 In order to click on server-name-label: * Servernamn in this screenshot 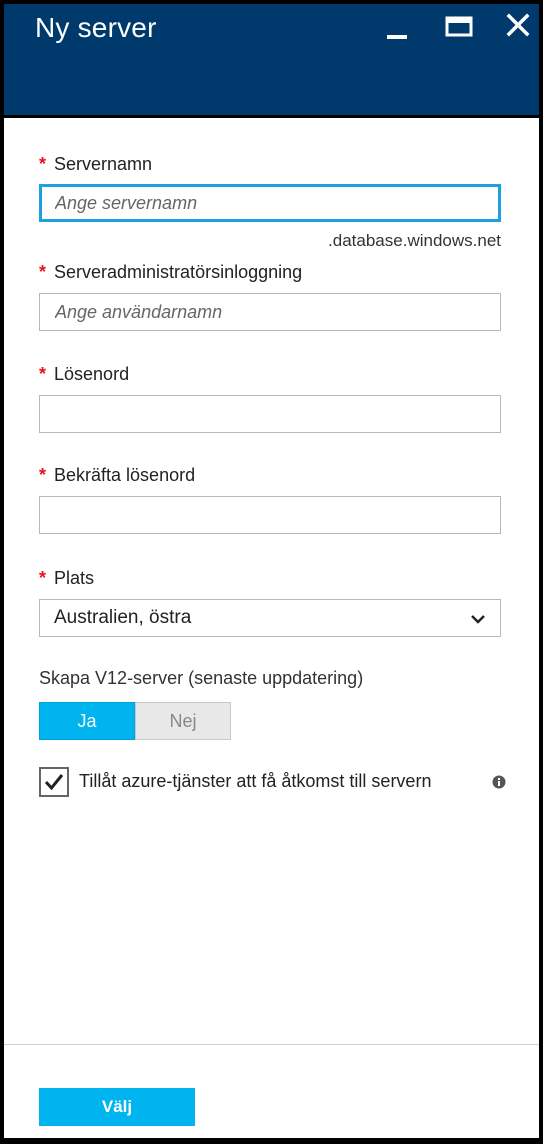, I will do `click(96, 164)`.